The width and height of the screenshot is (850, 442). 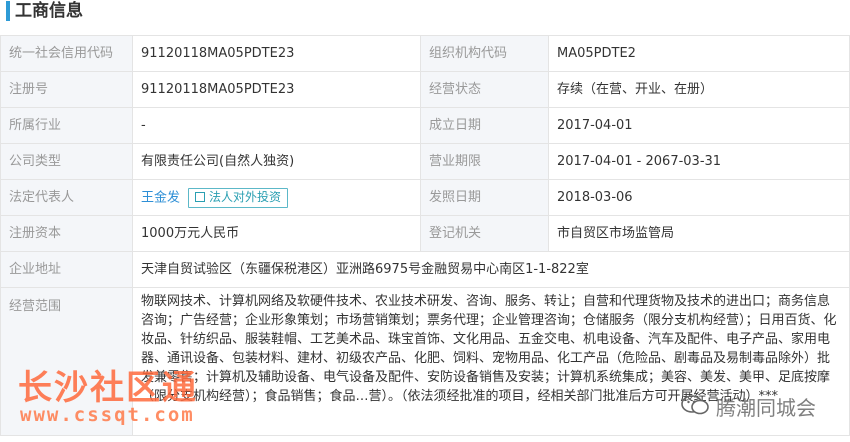 I want to click on status-value: 存续（在营、开业、在册）, so click(x=699, y=89).